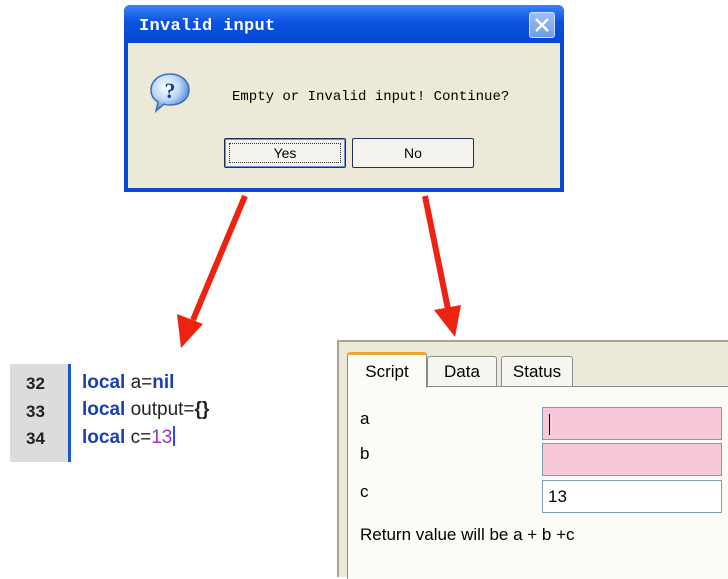 Image resolution: width=728 pixels, height=579 pixels. Describe the element at coordinates (632, 496) in the screenshot. I see `field-input-c: 13` at that location.